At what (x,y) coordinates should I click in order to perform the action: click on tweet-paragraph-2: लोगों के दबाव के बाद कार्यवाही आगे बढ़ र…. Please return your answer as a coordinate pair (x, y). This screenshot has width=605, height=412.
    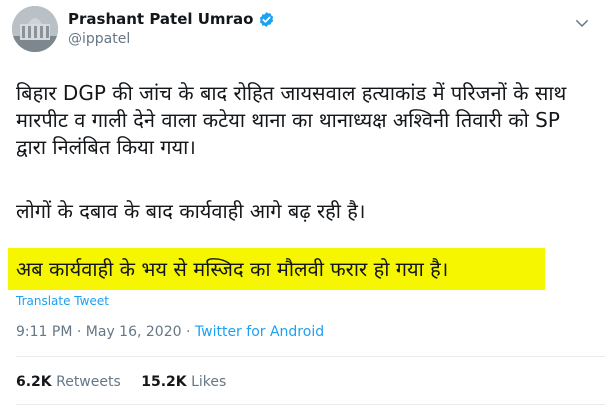
    Looking at the image, I should click on (191, 211).